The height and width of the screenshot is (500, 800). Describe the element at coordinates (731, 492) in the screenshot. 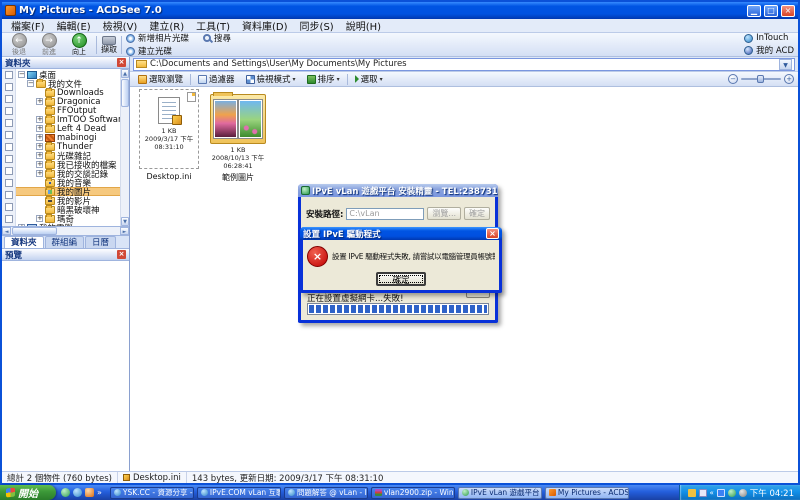

I see `tray-vlan-icon` at that location.